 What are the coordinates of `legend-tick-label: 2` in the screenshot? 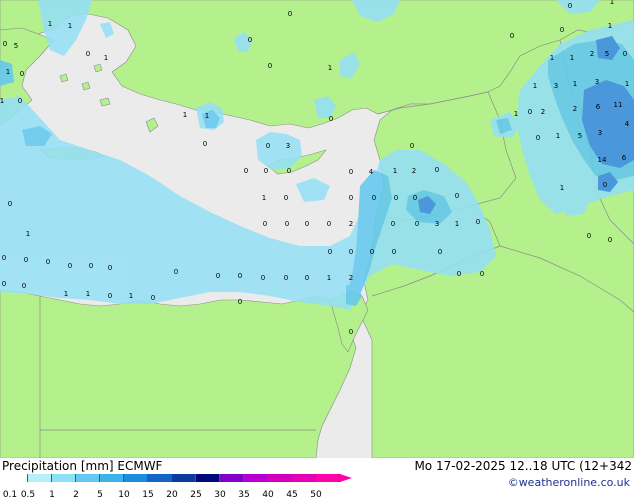 It's located at (76, 495).